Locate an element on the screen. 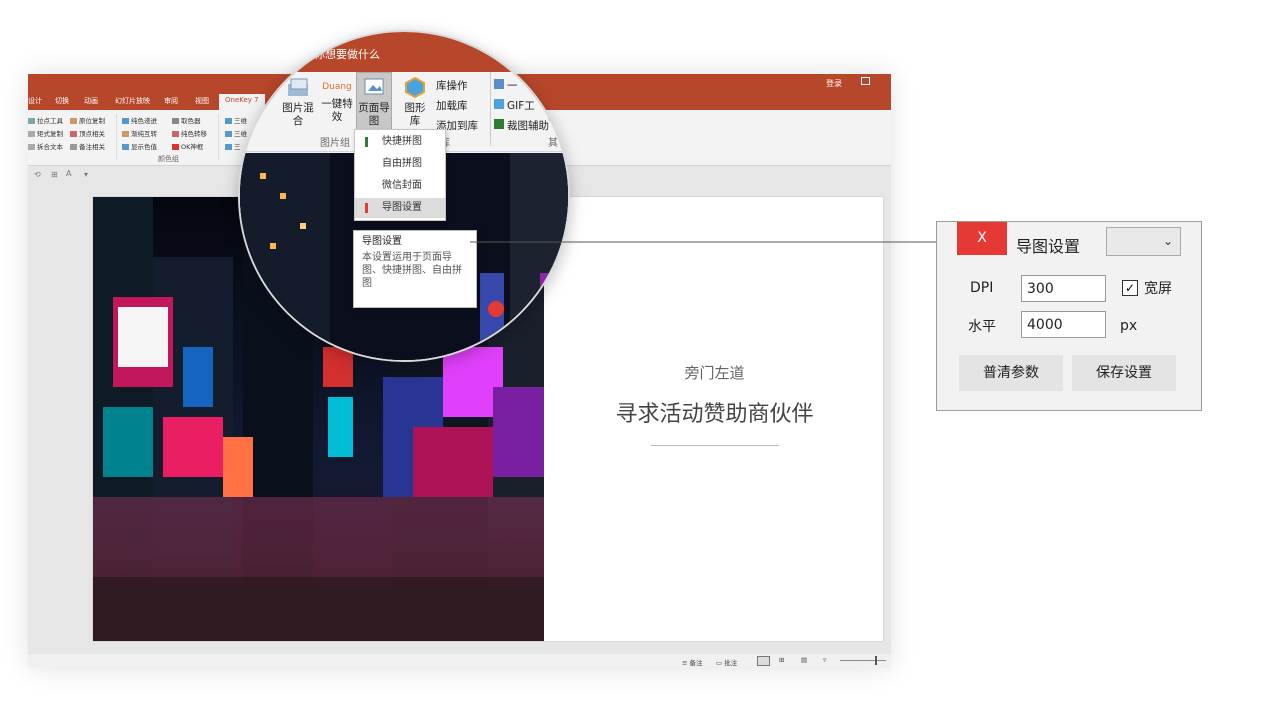 The height and width of the screenshot is (720, 1280). dpi-input is located at coordinates (1063, 288).